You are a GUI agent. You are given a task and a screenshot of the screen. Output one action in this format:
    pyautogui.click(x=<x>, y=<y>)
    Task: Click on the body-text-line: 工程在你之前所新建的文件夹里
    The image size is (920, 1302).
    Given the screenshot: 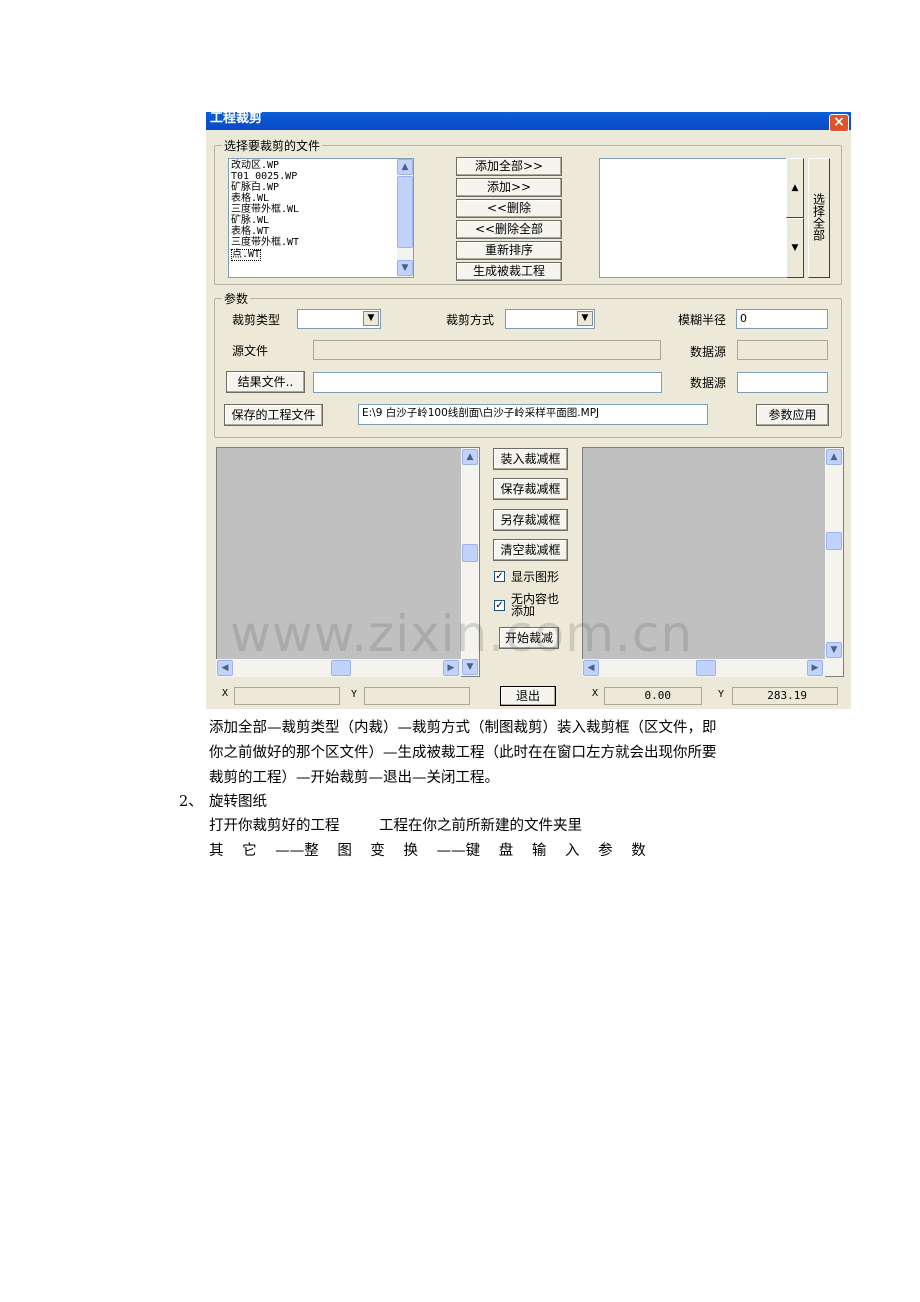 What is the action you would take?
    pyautogui.click(x=480, y=826)
    